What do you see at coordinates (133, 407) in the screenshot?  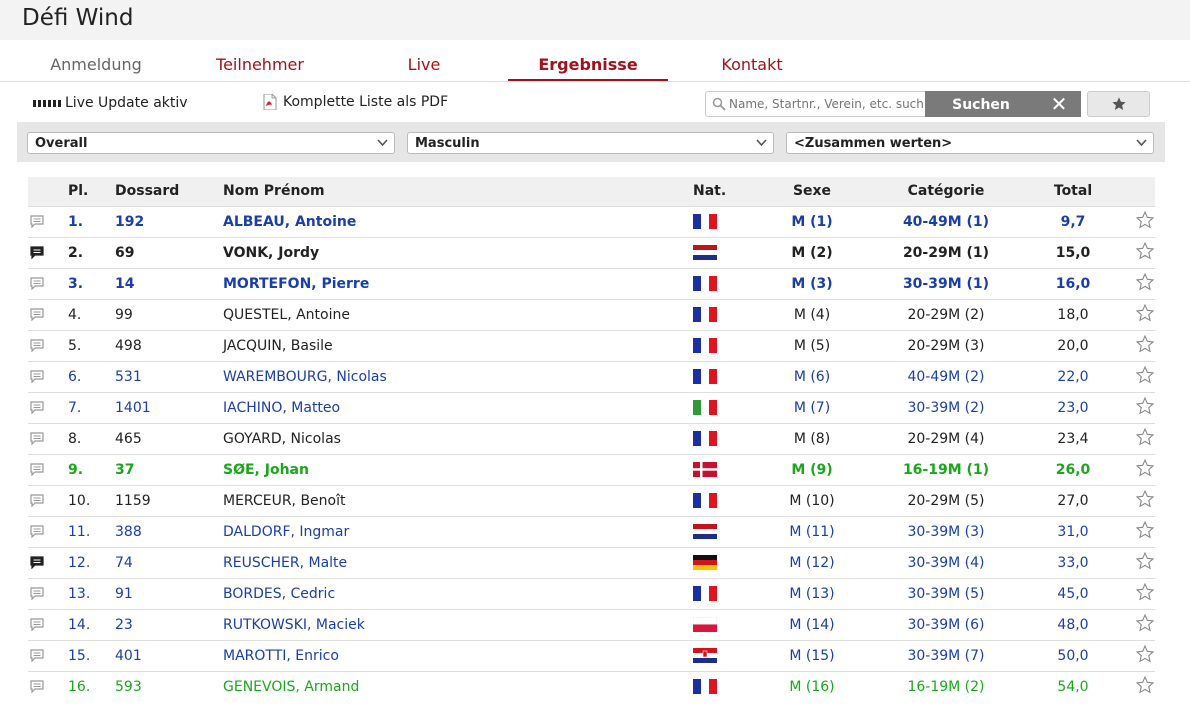 I see `cell-bib: 1401` at bounding box center [133, 407].